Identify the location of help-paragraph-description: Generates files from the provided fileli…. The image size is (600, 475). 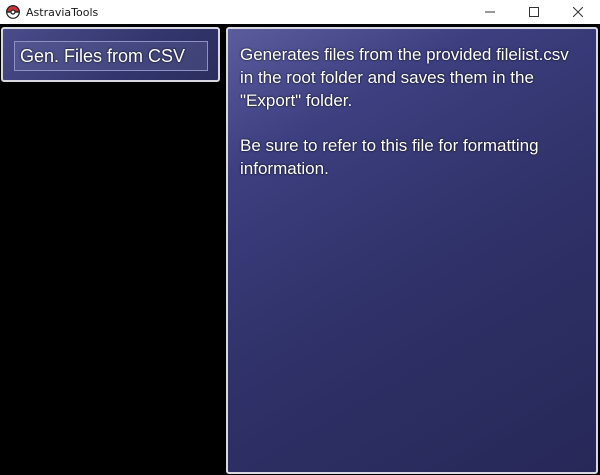
(404, 77).